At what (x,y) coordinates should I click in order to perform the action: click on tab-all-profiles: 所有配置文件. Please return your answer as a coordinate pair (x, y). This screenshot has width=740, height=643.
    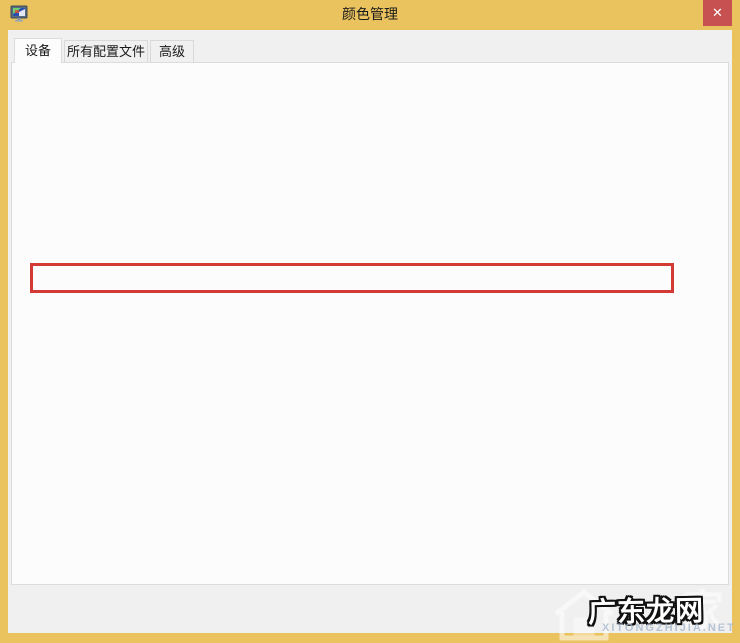
    Looking at the image, I should click on (106, 51).